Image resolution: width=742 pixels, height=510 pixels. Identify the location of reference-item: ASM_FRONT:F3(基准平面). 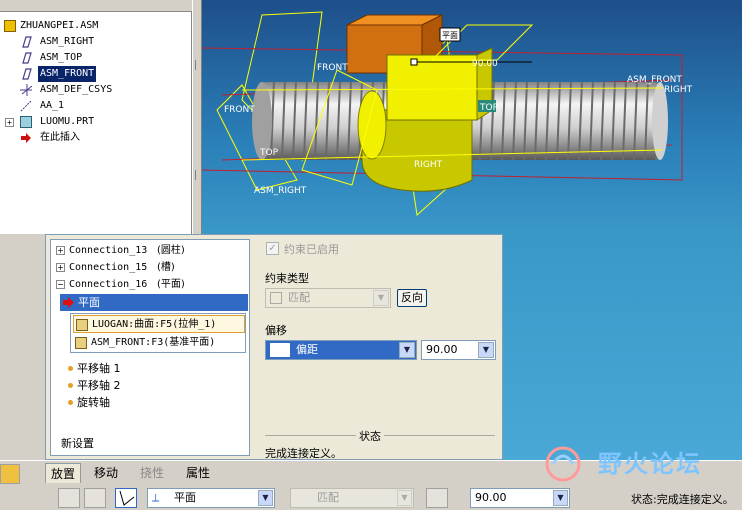
(159, 343).